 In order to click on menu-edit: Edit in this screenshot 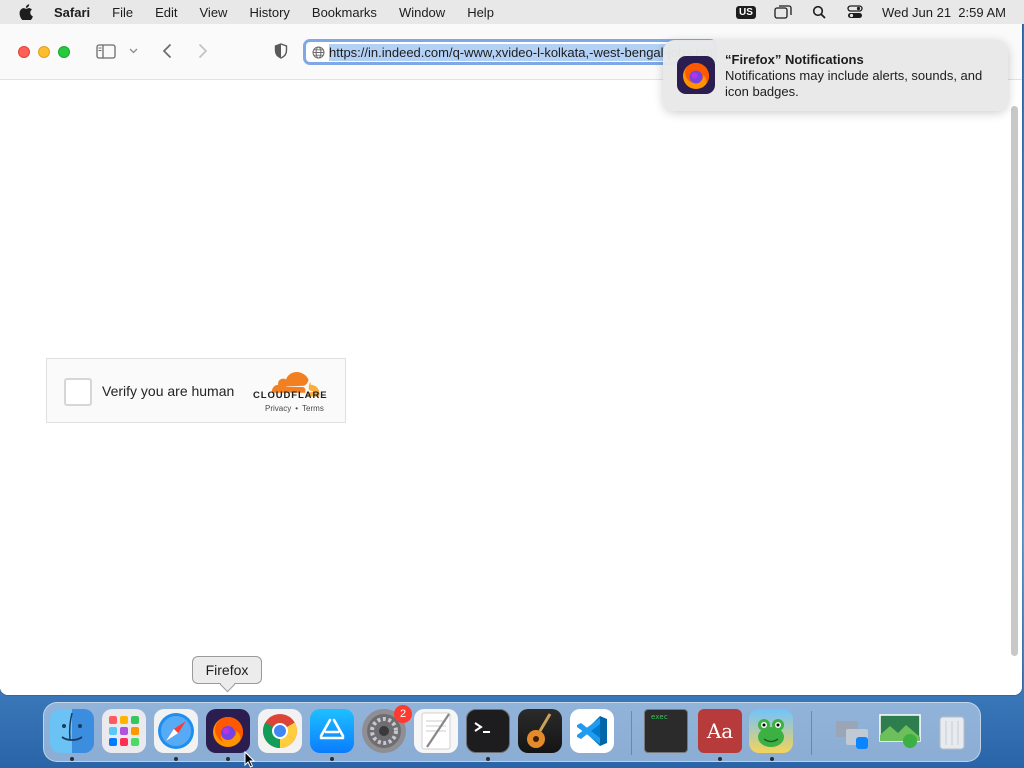, I will do `click(166, 12)`.